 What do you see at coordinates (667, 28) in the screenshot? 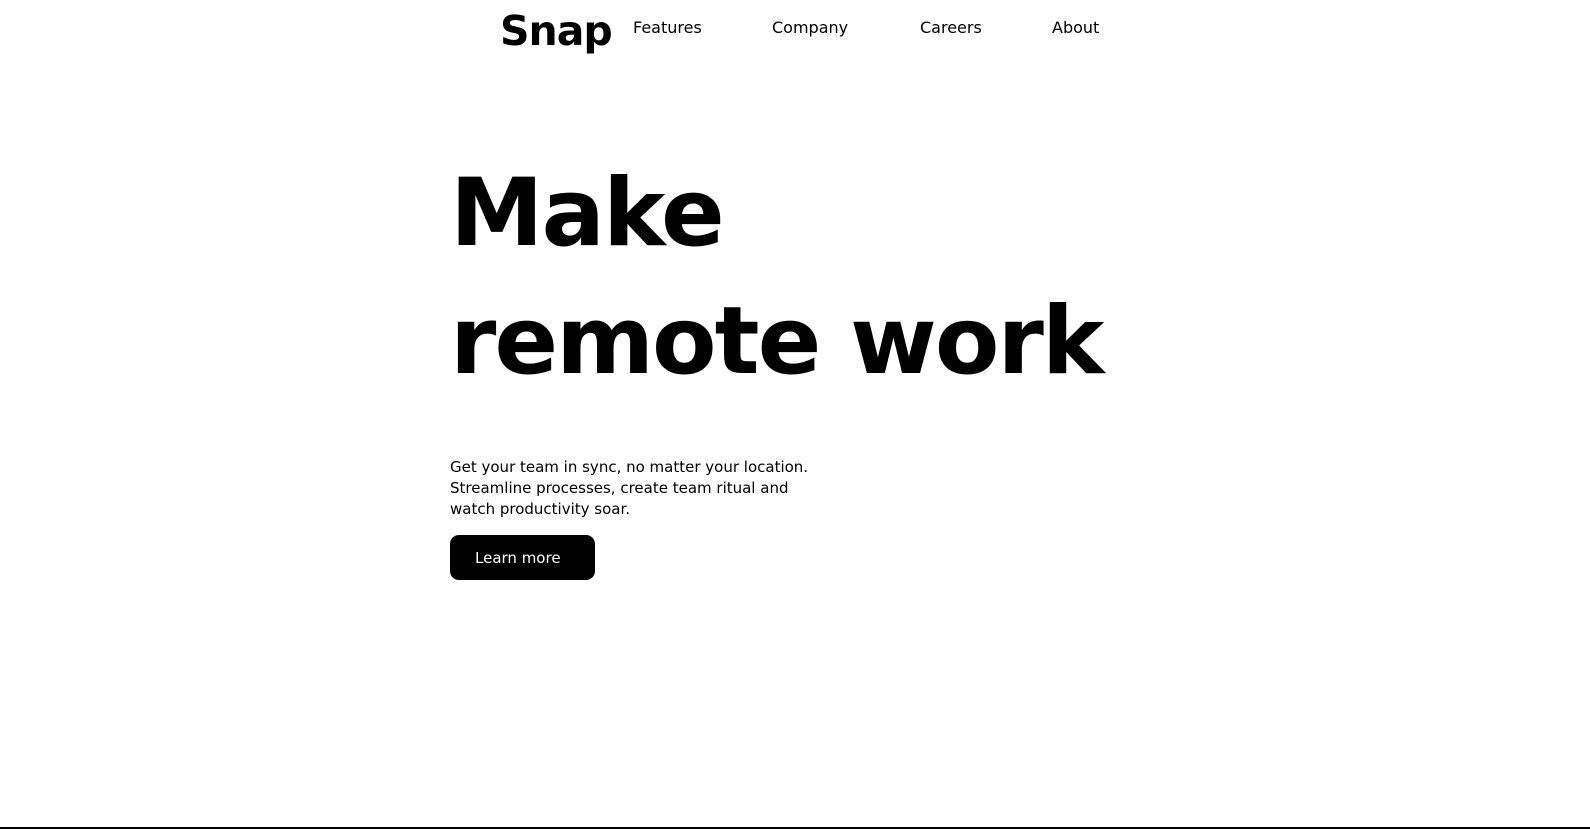
I see `nav-item-features: Features` at bounding box center [667, 28].